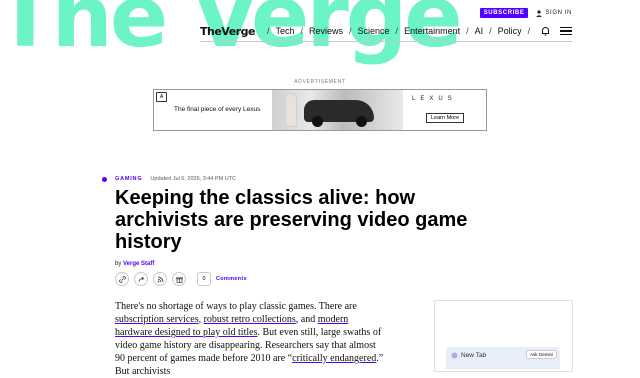 Image resolution: width=640 pixels, height=378 pixels. Describe the element at coordinates (128, 179) in the screenshot. I see `kicker-gaming: GAMING` at that location.